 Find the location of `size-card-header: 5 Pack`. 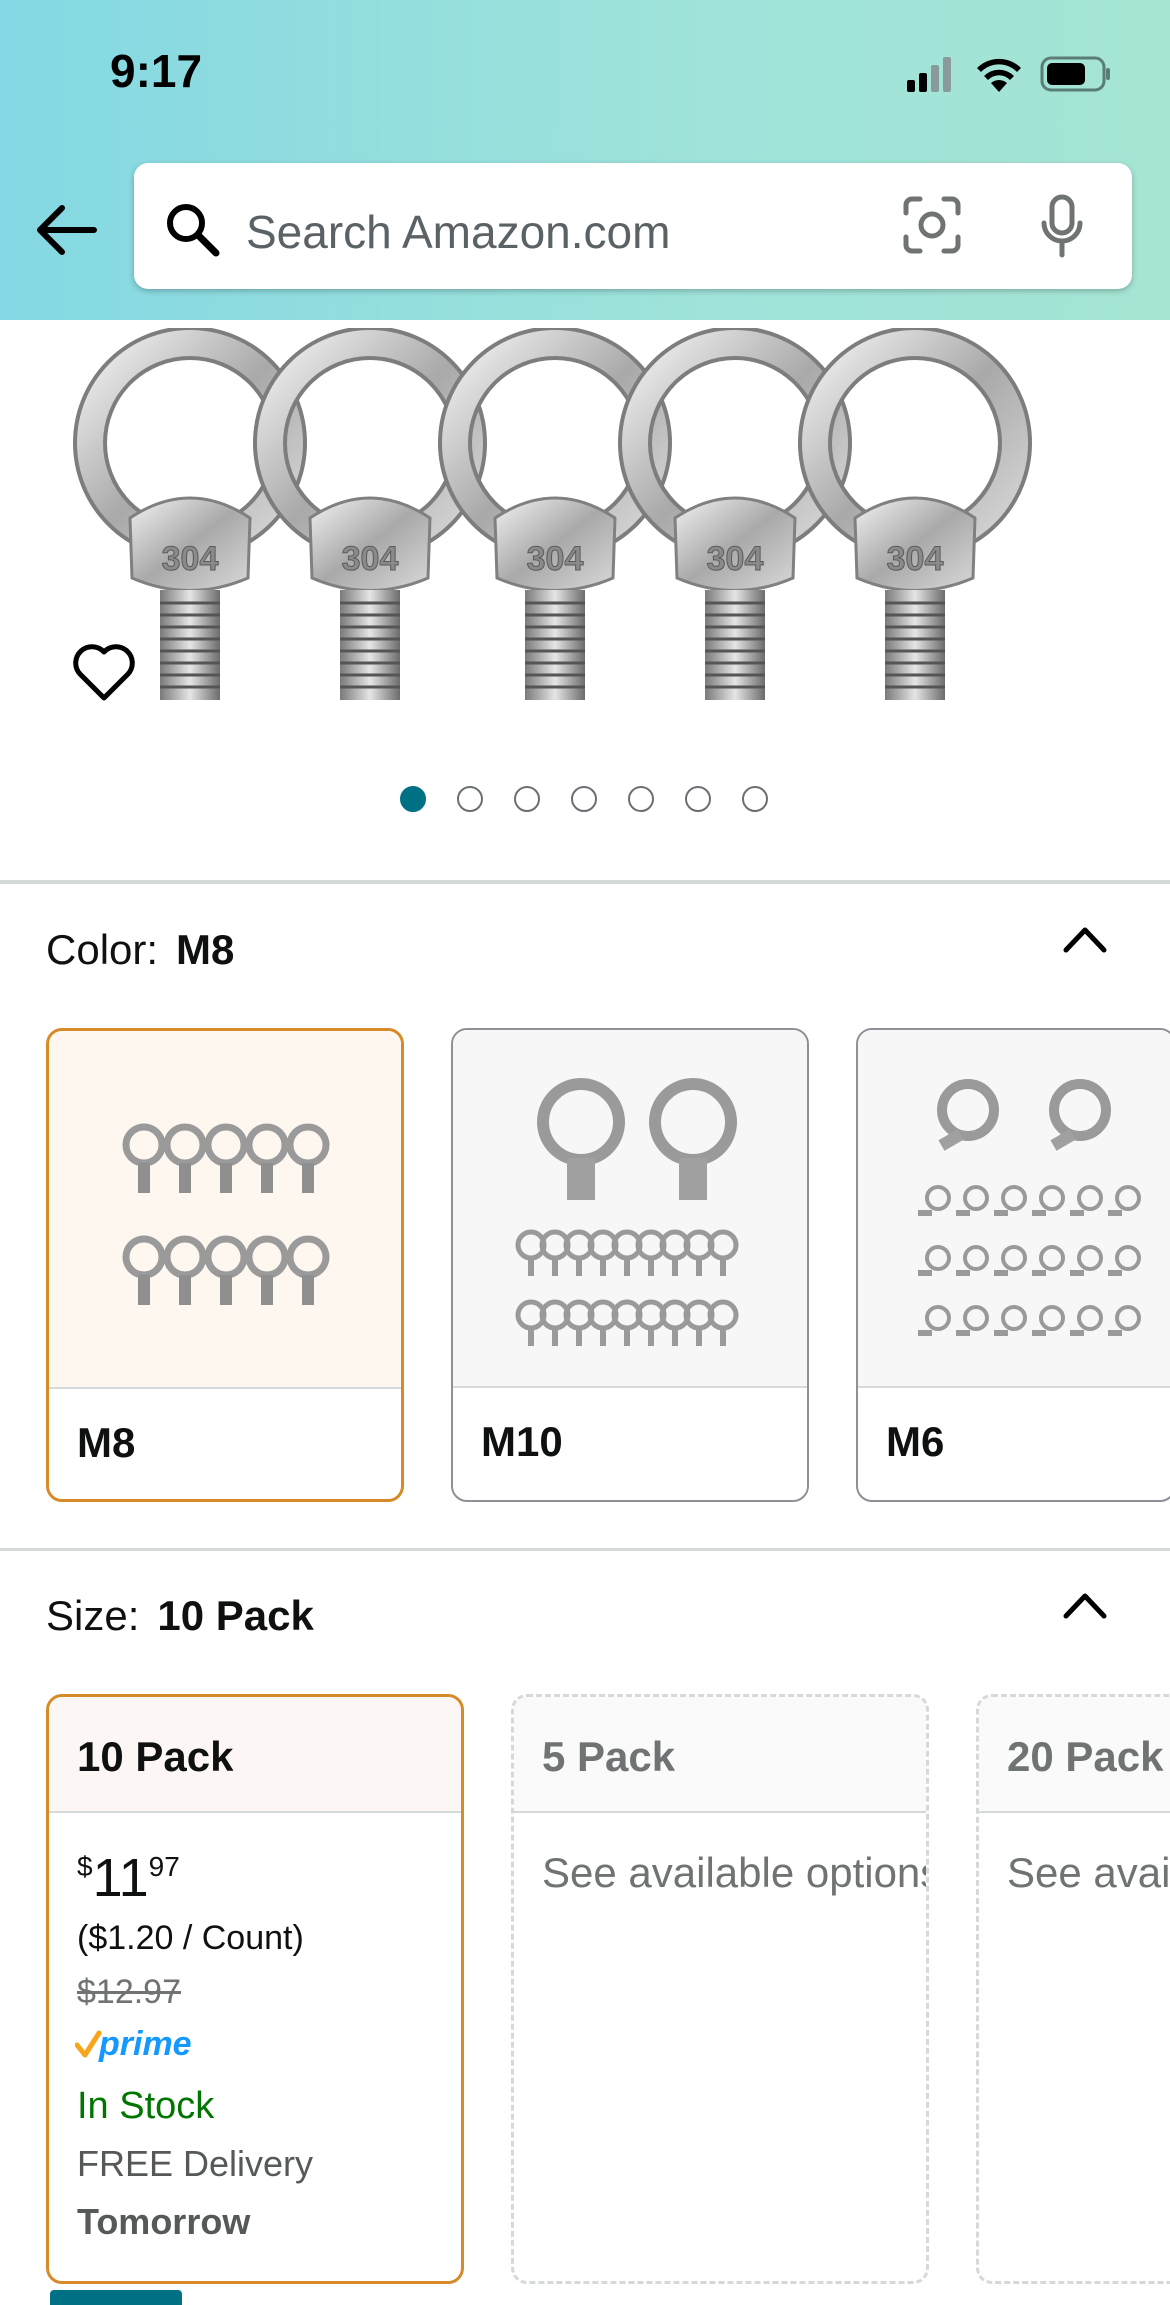

size-card-header: 5 Pack is located at coordinates (720, 1755).